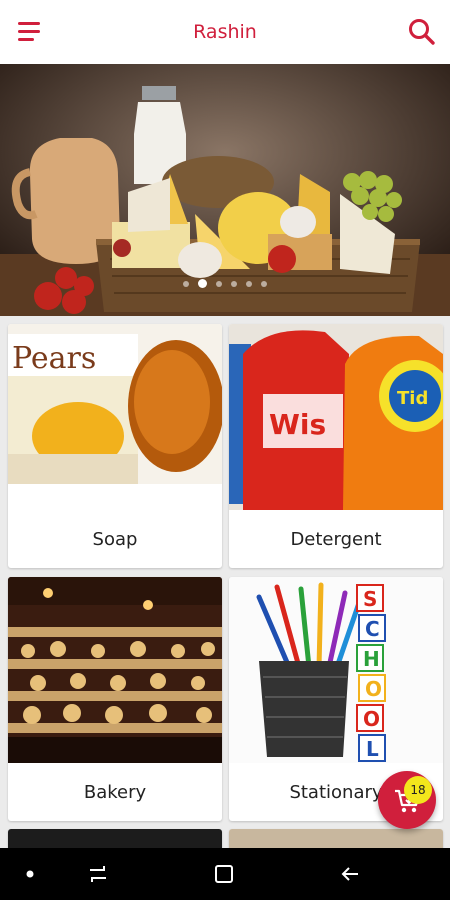 The width and height of the screenshot is (450, 900). I want to click on app-title: Rashin, so click(225, 32).